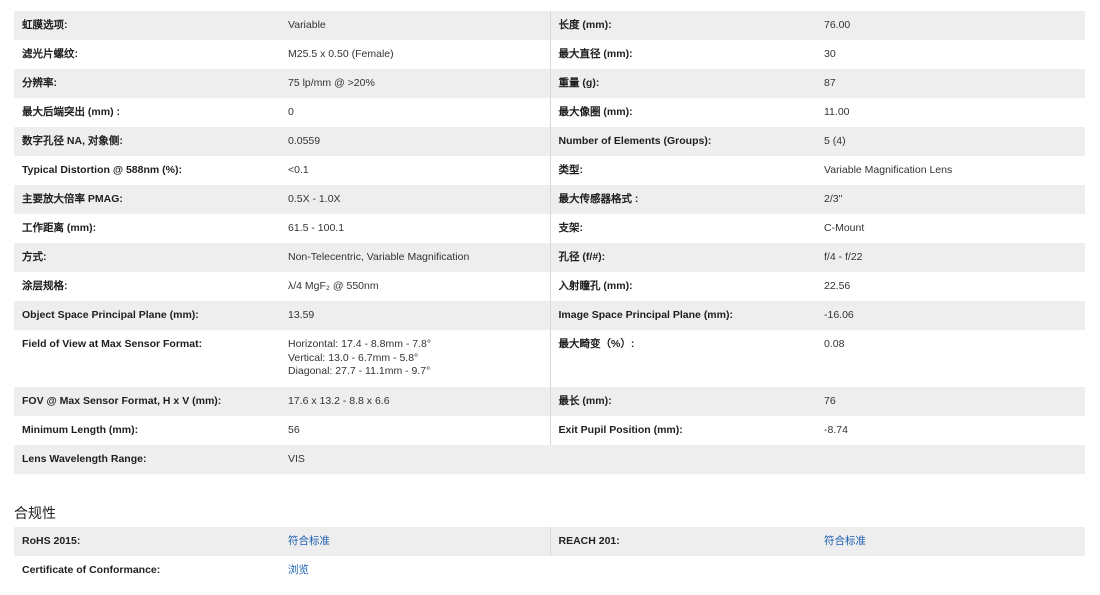 The width and height of the screenshot is (1100, 595). Describe the element at coordinates (682, 228) in the screenshot. I see `spec-label: 支架:` at that location.